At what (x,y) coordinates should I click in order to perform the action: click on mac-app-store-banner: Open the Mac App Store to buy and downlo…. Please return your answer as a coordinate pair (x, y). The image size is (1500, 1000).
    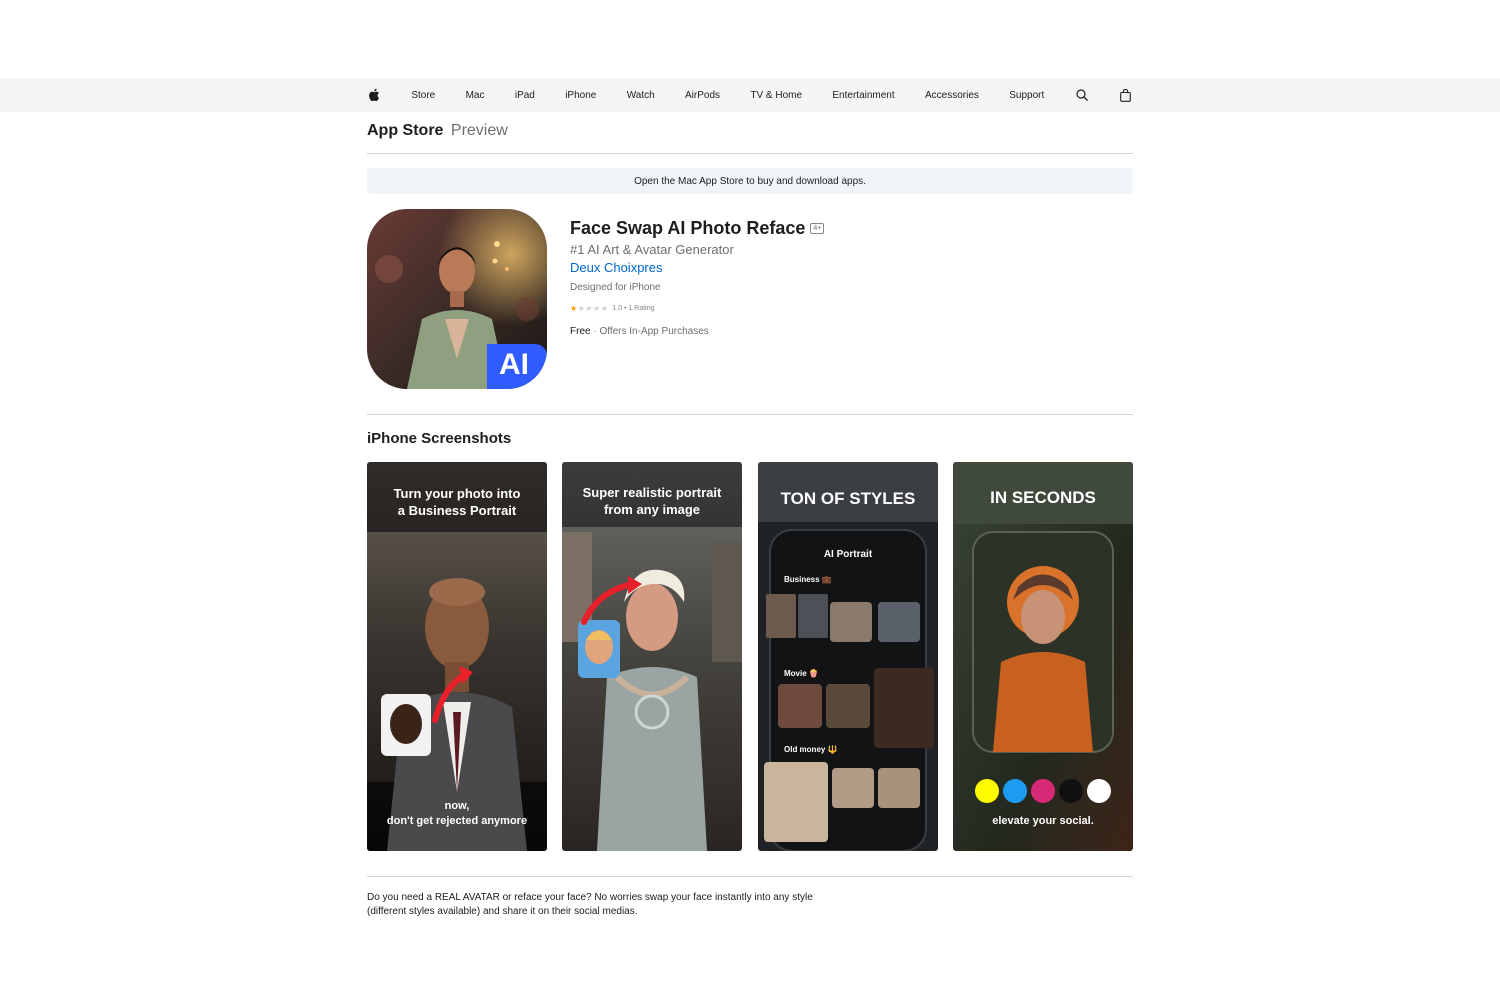
    Looking at the image, I should click on (750, 181).